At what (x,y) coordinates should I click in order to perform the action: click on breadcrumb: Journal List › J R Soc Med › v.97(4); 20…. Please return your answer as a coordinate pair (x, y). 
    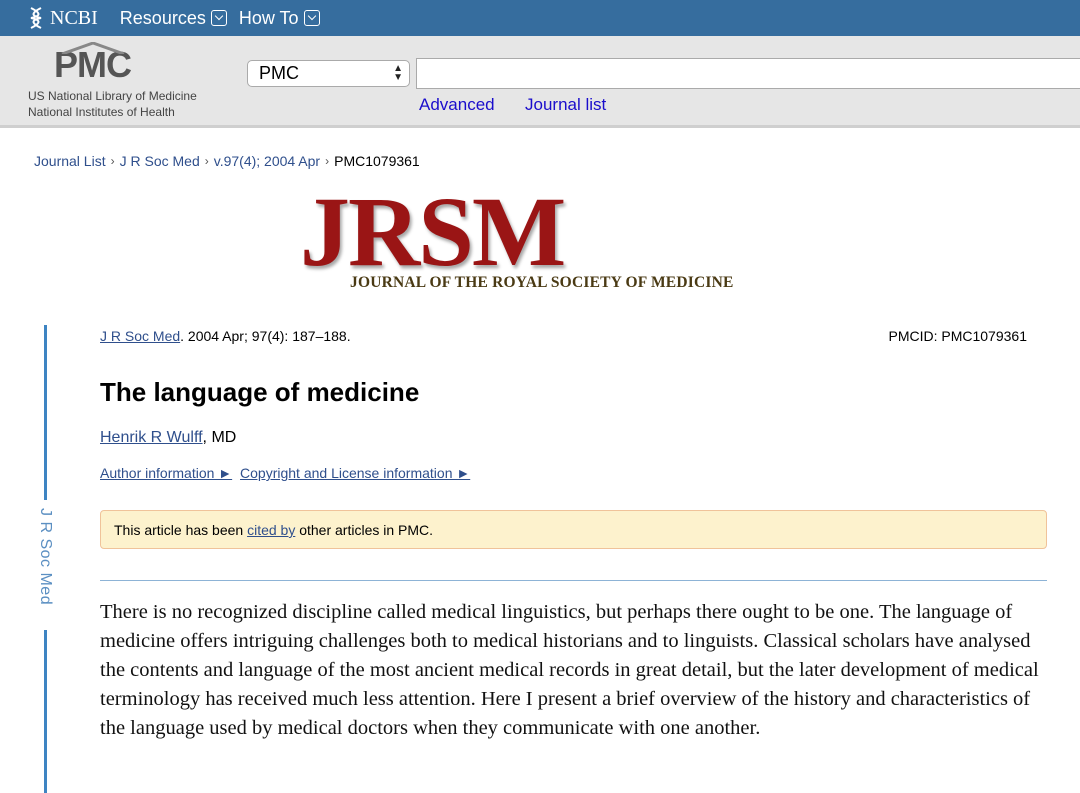
    Looking at the image, I should click on (227, 161).